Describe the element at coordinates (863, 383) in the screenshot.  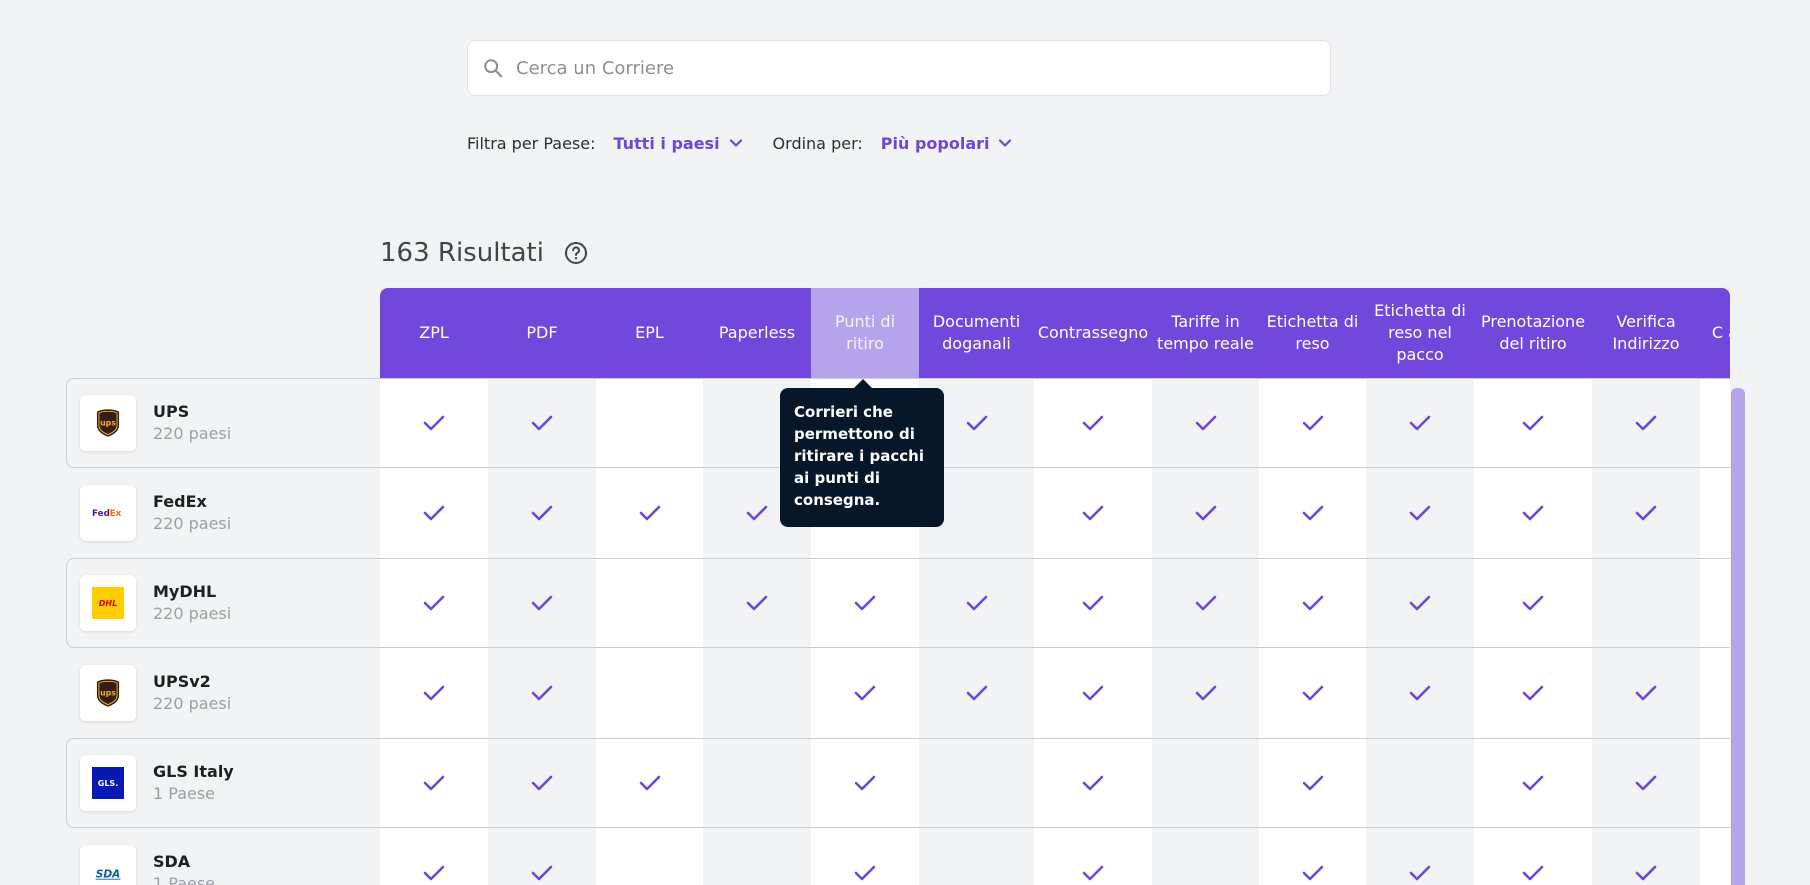
I see `tooltip-arrow` at that location.